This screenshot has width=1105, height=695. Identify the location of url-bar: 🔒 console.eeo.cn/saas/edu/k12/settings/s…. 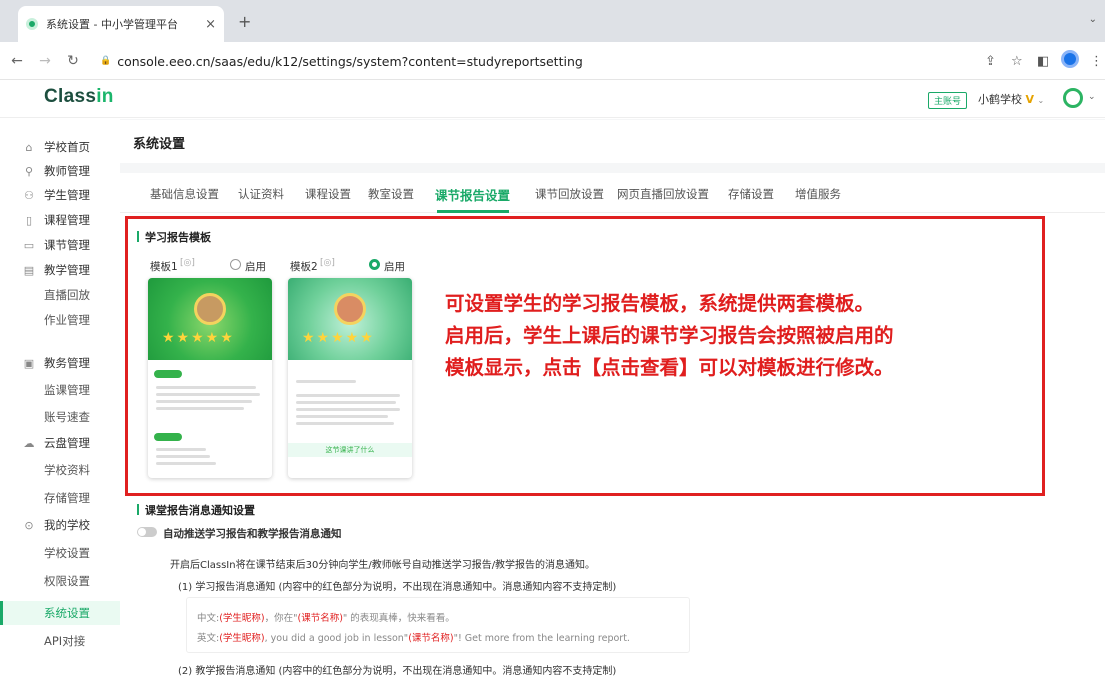
(540, 61).